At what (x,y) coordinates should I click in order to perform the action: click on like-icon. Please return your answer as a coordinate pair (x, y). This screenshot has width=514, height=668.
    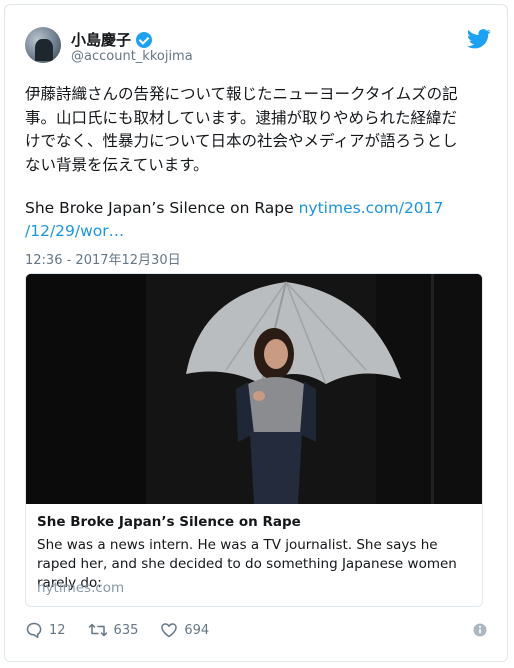
    Looking at the image, I should click on (169, 630).